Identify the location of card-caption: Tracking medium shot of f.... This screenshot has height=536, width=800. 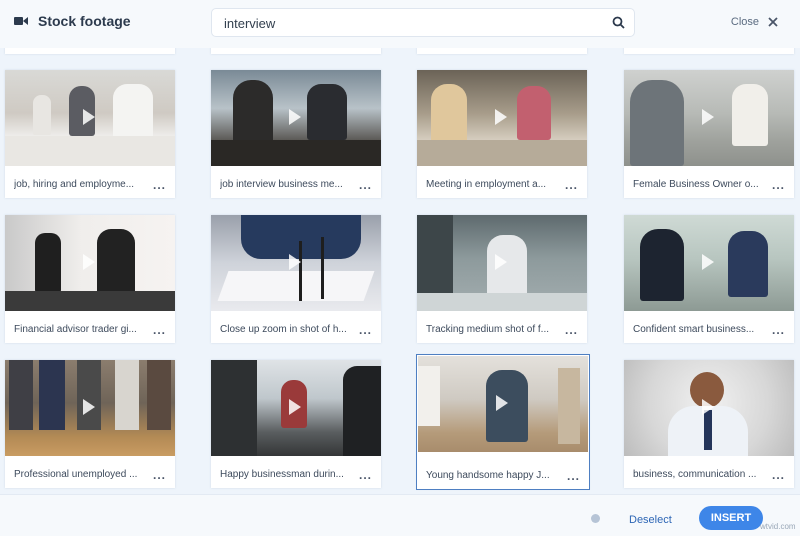
(488, 329).